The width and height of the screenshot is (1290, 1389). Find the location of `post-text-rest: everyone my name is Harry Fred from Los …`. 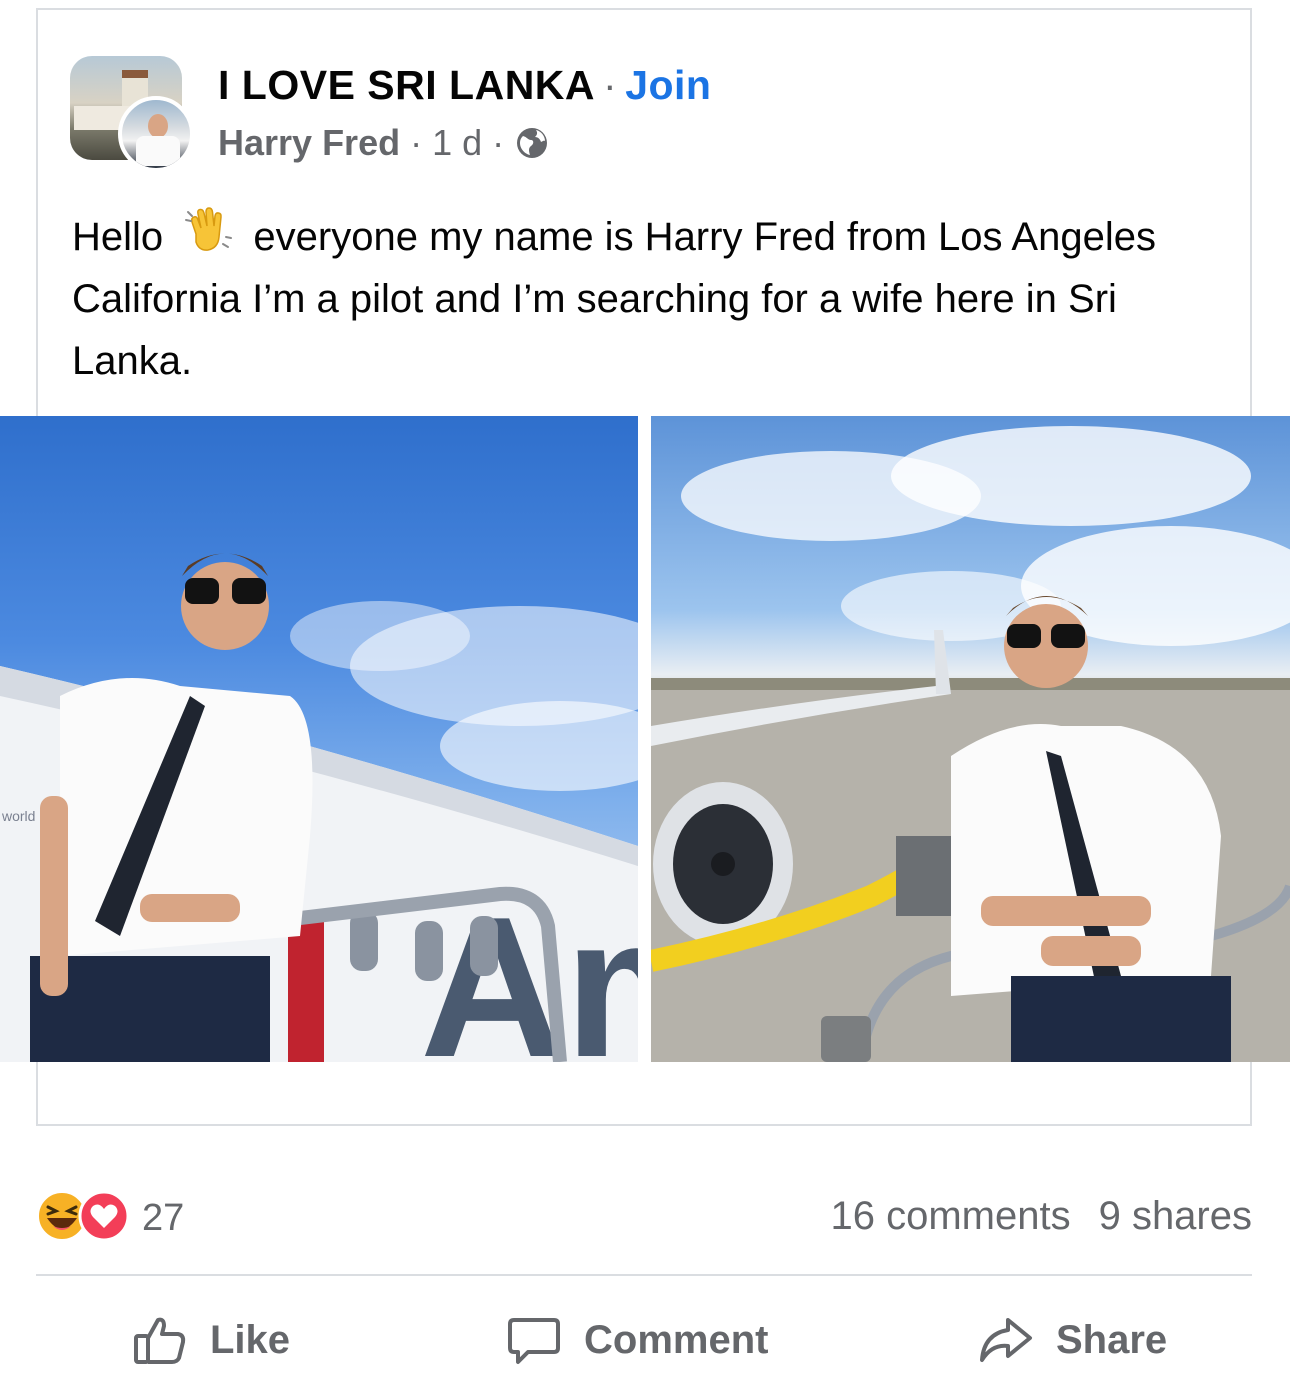

post-text-rest: everyone my name is Harry Fred from Los … is located at coordinates (614, 299).